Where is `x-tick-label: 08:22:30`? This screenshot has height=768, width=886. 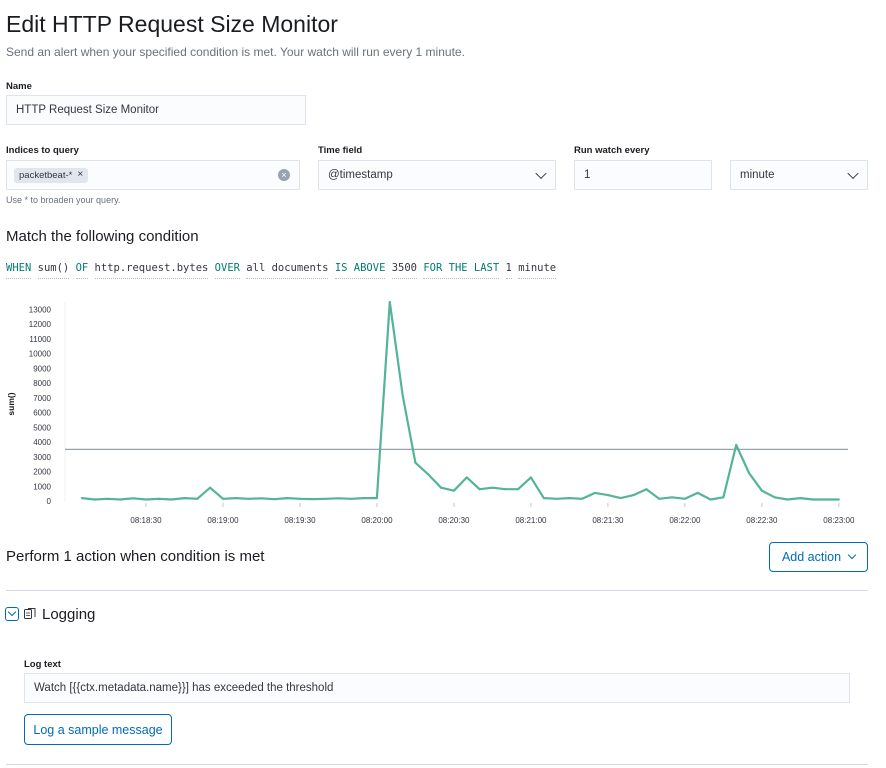 x-tick-label: 08:22:30 is located at coordinates (762, 520).